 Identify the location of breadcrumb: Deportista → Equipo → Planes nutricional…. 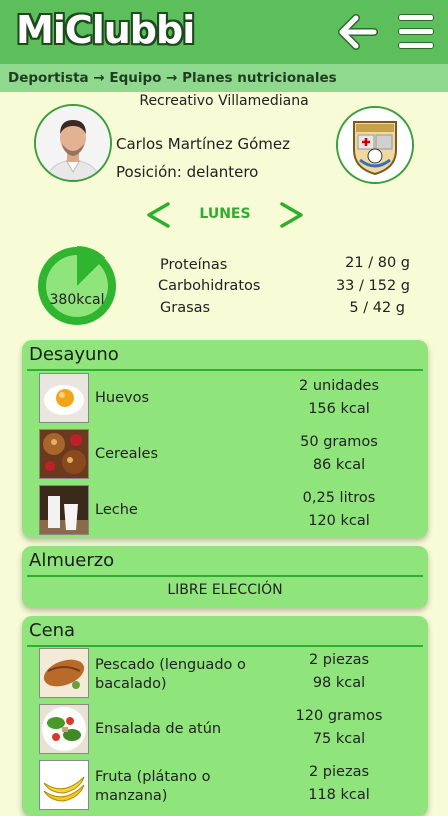
(224, 78).